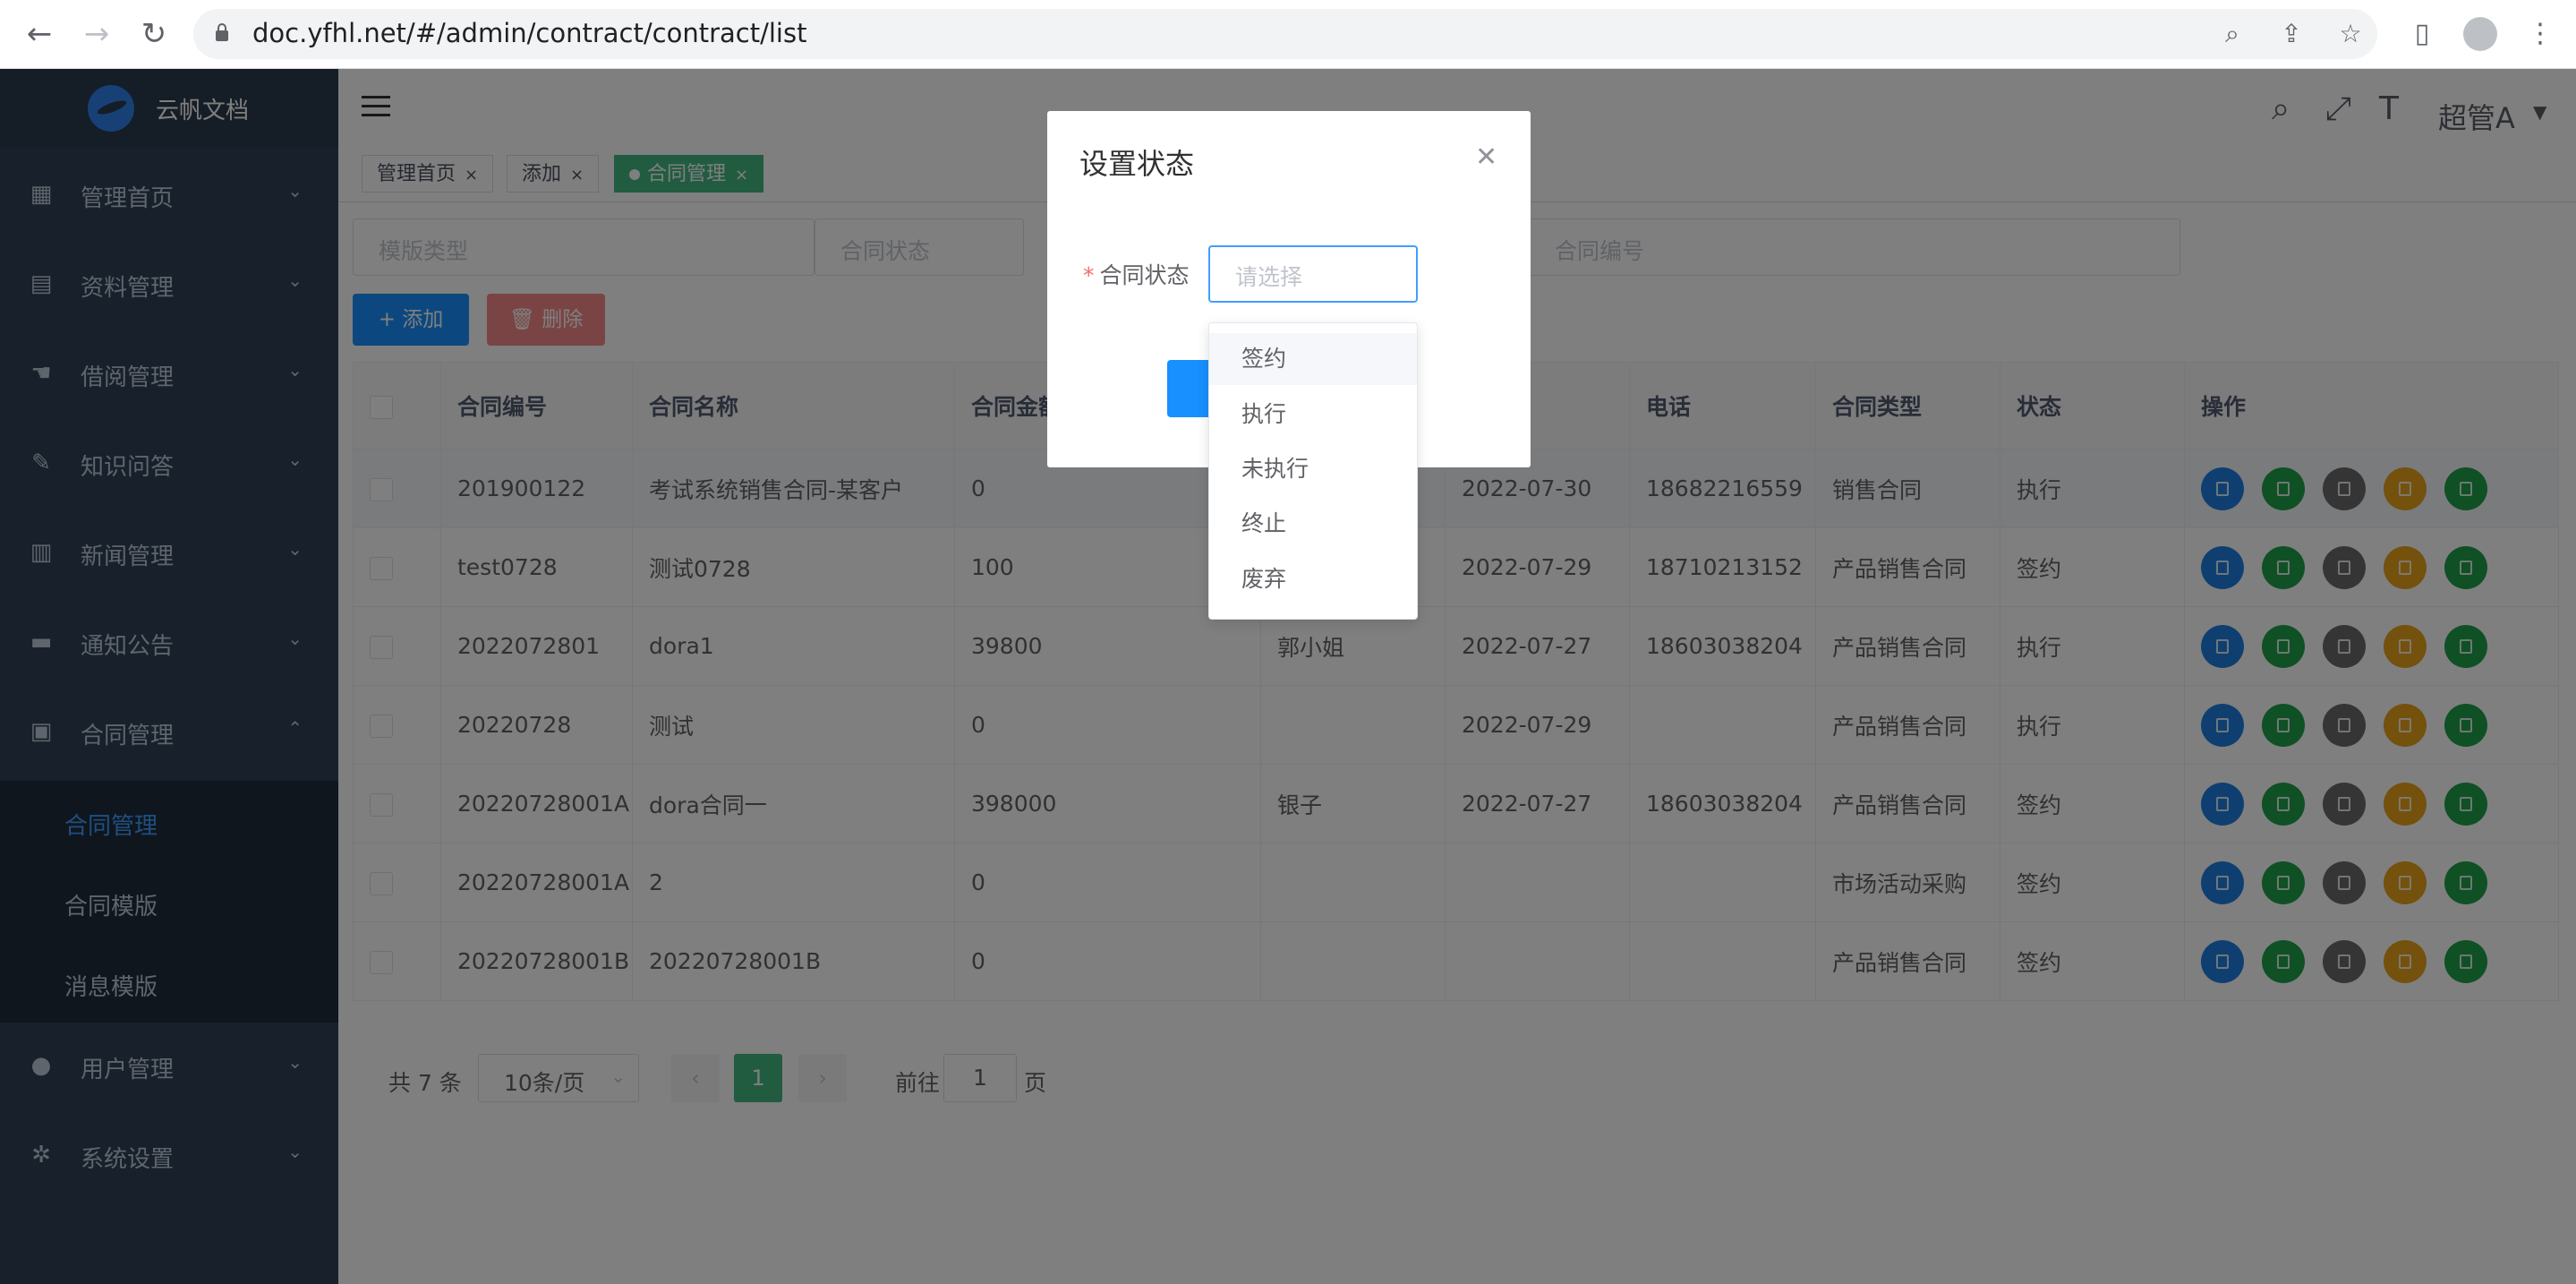 The height and width of the screenshot is (1284, 2576). Describe the element at coordinates (1313, 524) in the screenshot. I see `dropdown-option-terminate: 终止` at that location.